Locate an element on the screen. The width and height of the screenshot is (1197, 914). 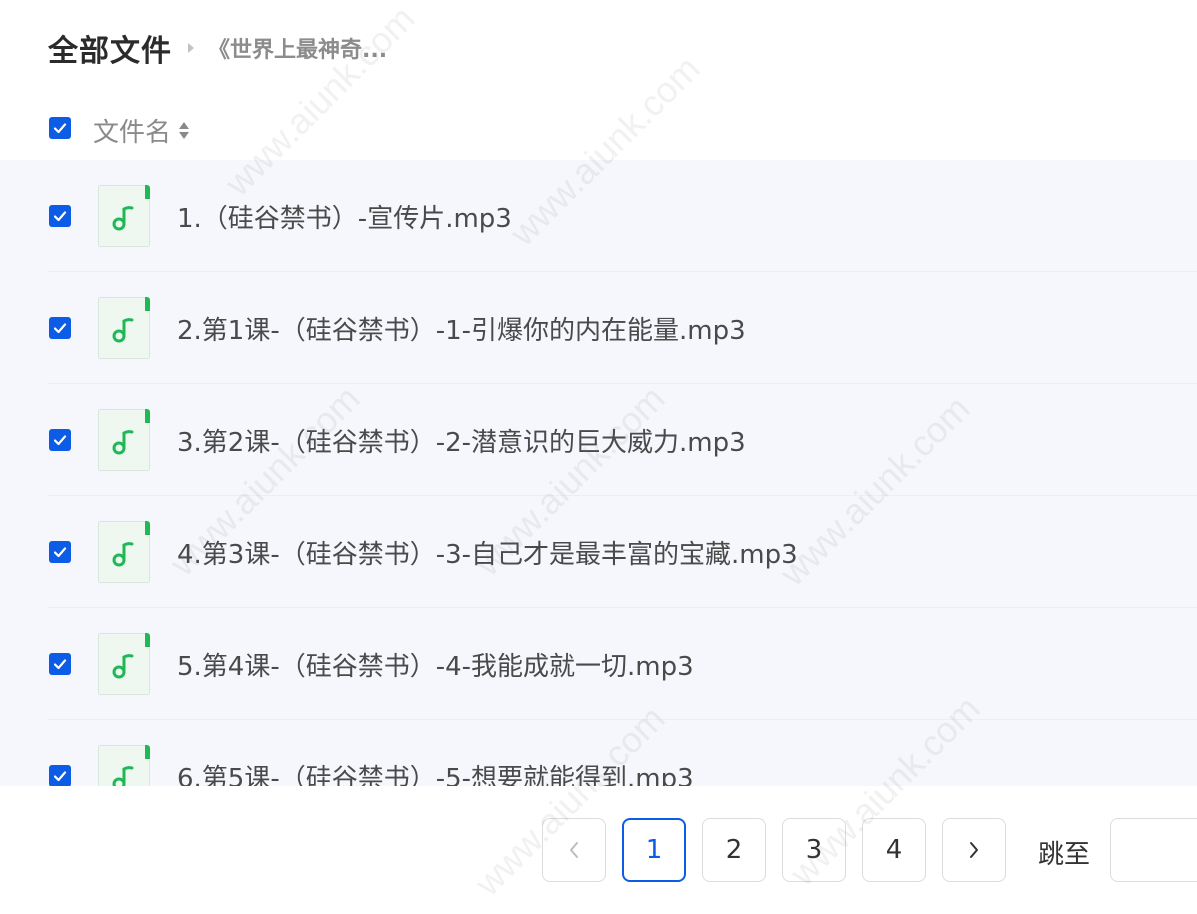
file-row: 5.第4课-（硅谷禁书）-4-我能成就一切.mp3 is located at coordinates (598, 664).